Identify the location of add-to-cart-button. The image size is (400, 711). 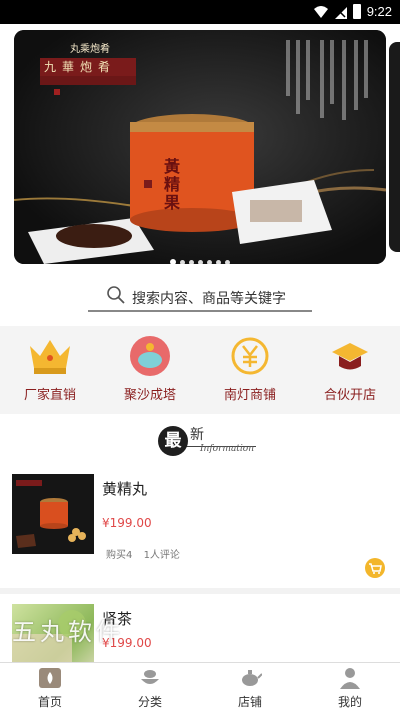
(375, 568).